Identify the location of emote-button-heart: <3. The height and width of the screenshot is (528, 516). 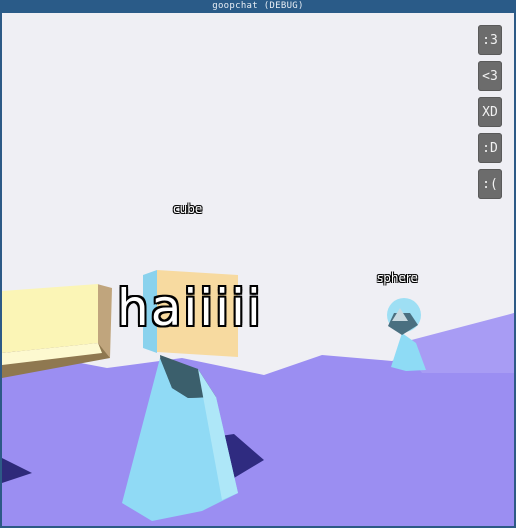
(490, 76).